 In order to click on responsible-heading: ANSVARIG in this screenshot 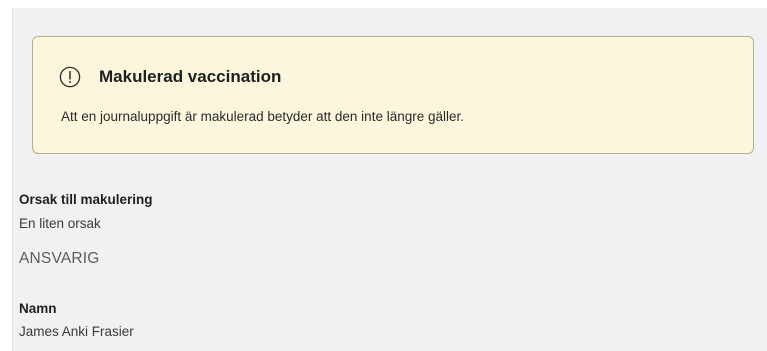, I will do `click(59, 258)`.